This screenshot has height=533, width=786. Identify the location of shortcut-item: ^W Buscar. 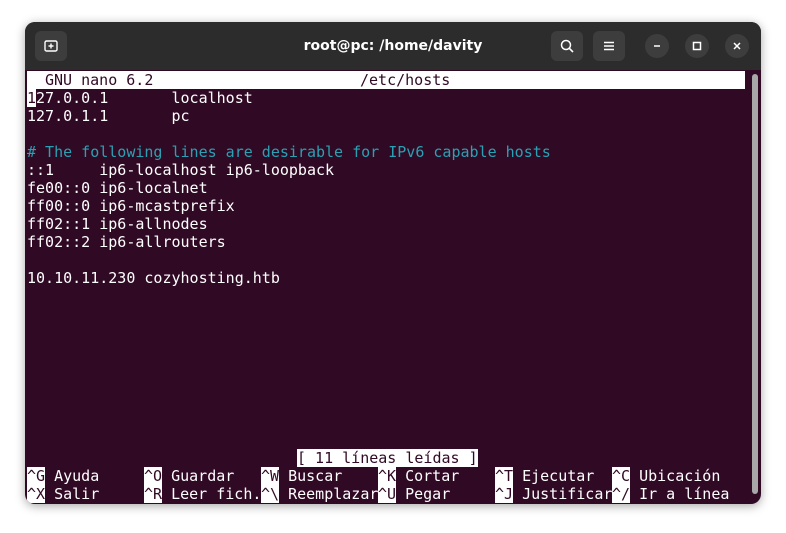
(301, 476).